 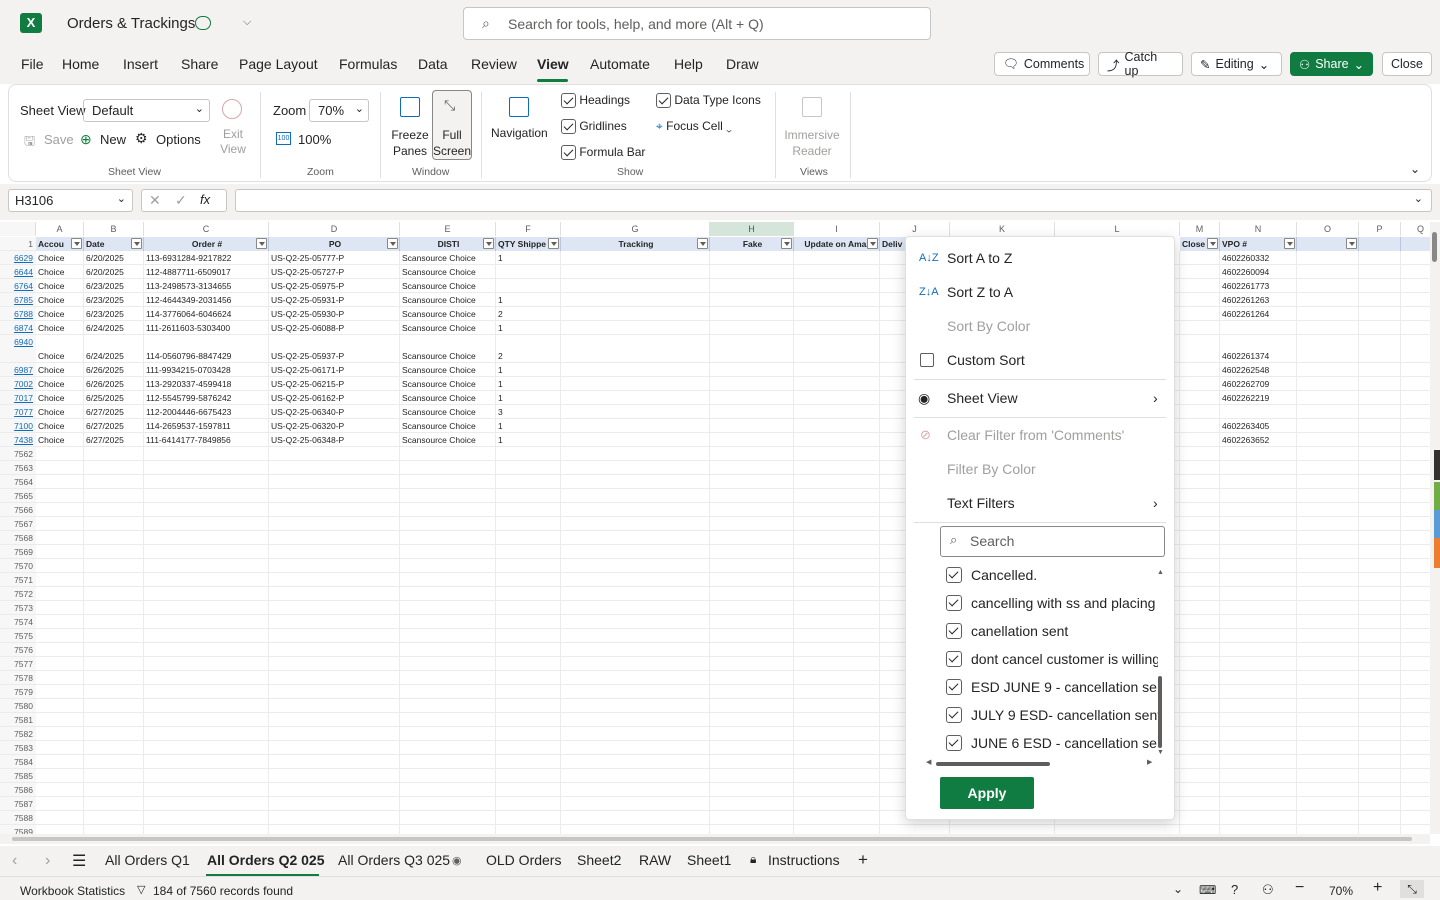 I want to click on table-cell: 6/26/2025, so click(x=114, y=384).